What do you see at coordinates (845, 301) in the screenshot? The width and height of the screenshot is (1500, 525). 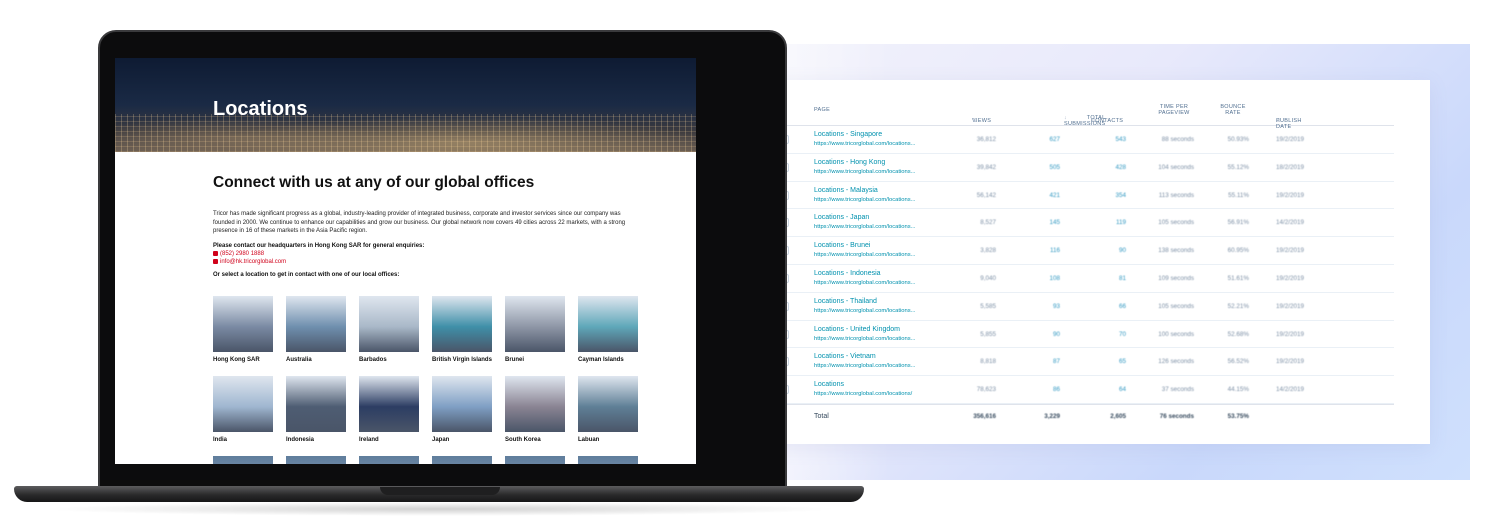 I see `page-name-link: Locations - Thailand` at bounding box center [845, 301].